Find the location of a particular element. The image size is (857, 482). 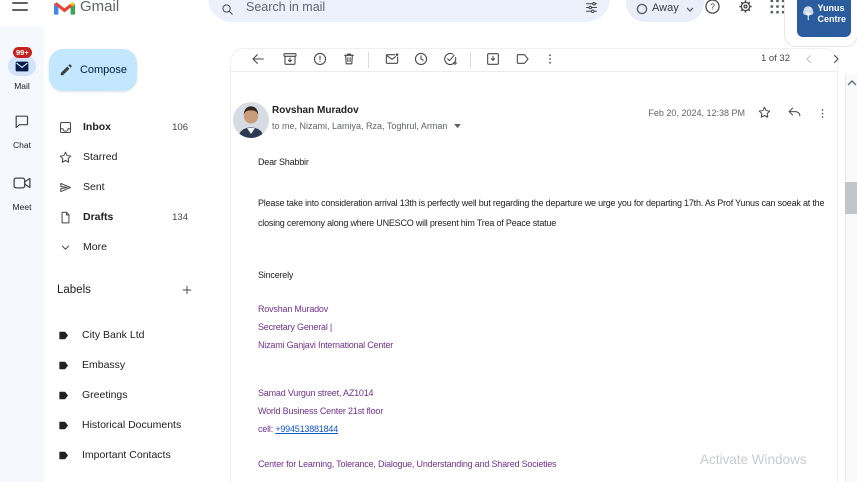

signature-address1: Samad Vurgun street, AZ1014 is located at coordinates (316, 393).